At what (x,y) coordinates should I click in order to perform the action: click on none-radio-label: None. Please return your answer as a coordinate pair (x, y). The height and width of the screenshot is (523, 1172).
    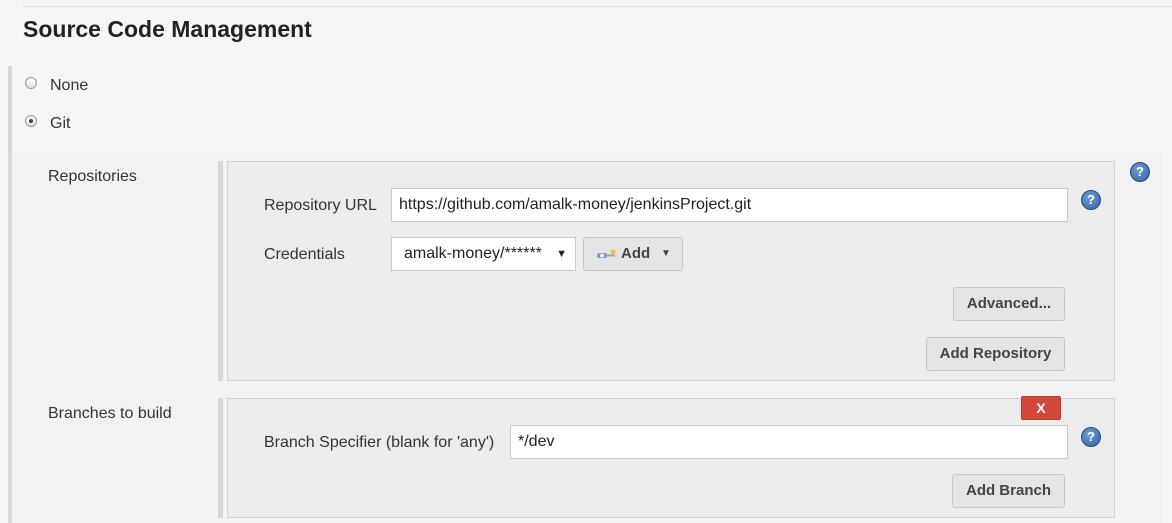
    Looking at the image, I should click on (69, 86).